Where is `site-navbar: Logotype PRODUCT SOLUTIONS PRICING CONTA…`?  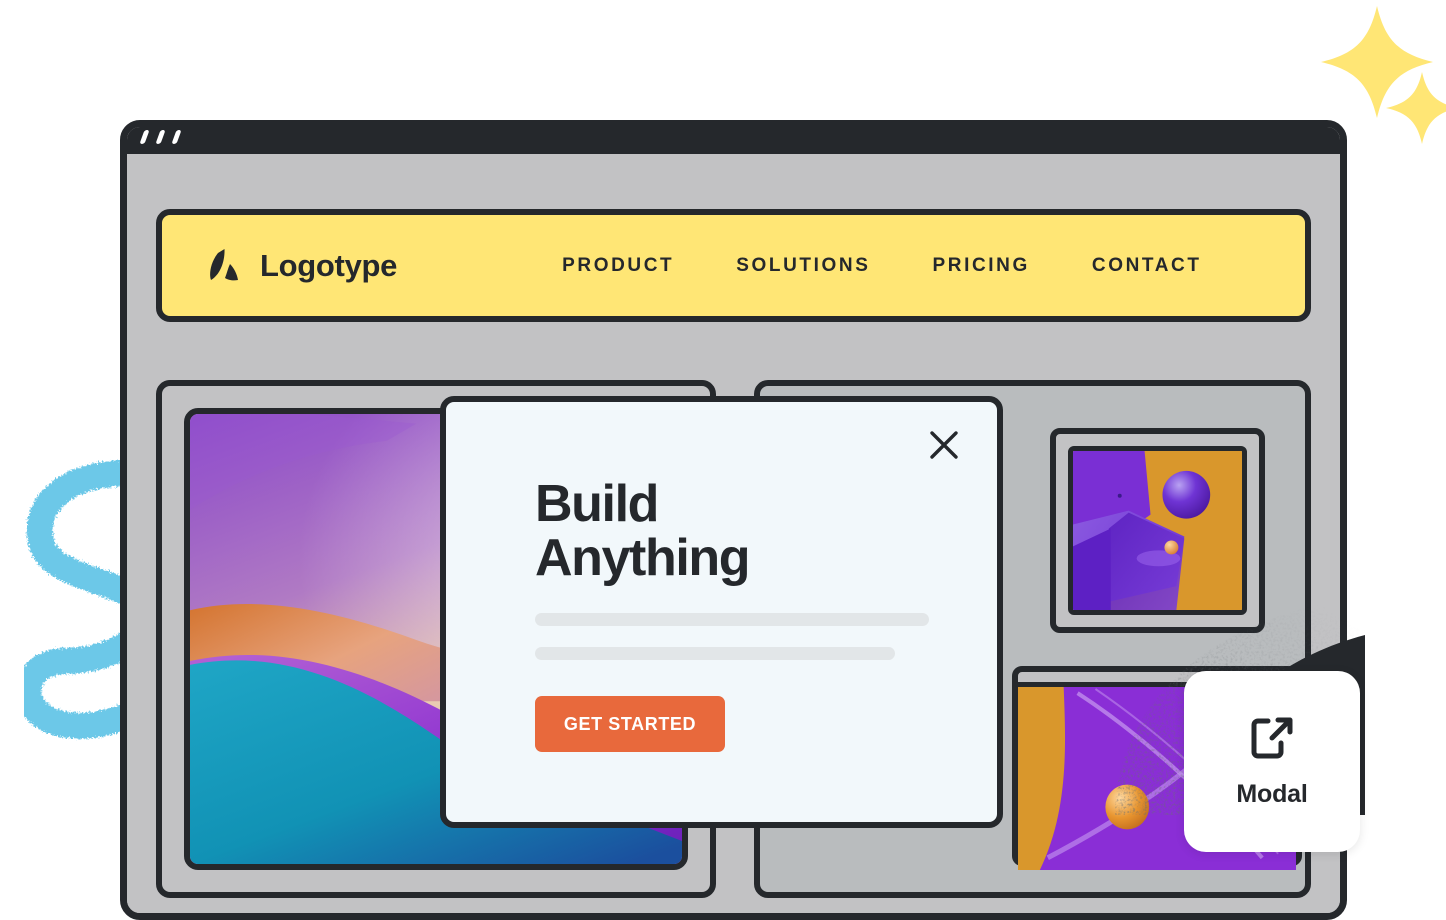 site-navbar: Logotype PRODUCT SOLUTIONS PRICING CONTA… is located at coordinates (733, 265).